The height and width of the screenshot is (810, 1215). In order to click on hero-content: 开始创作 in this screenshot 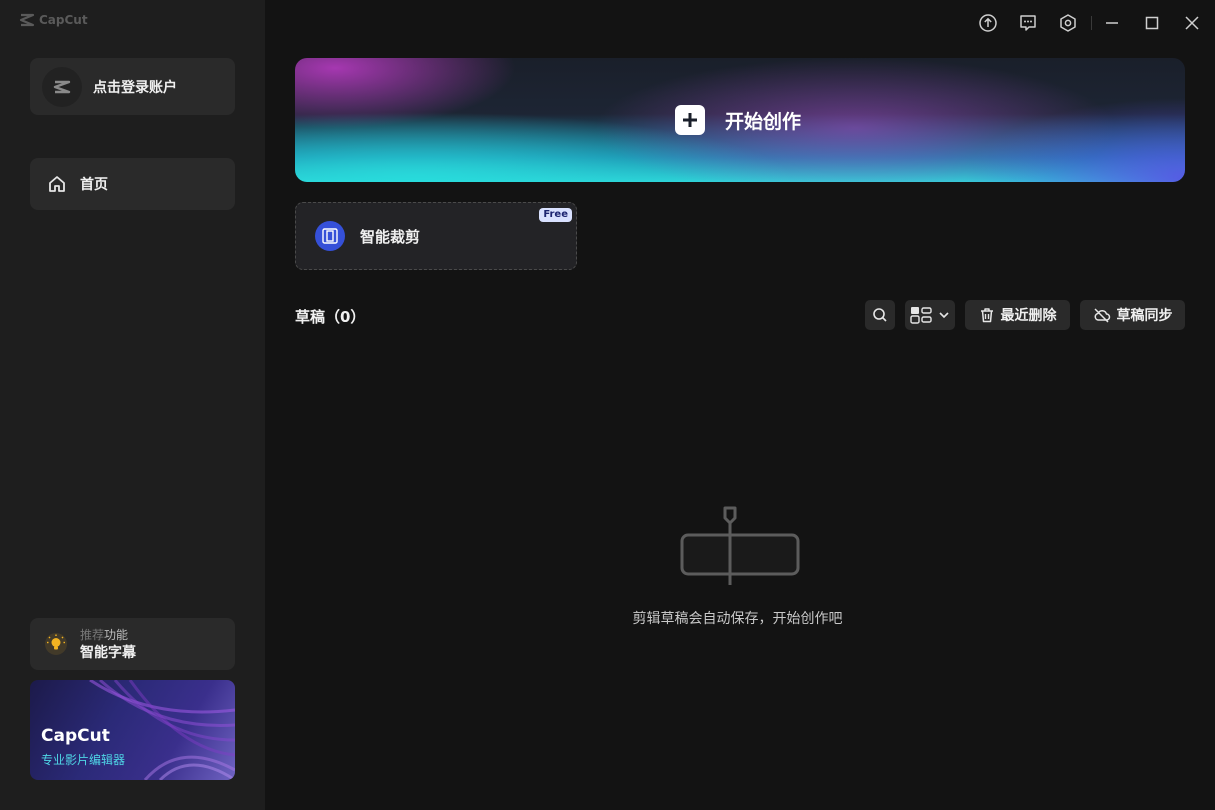, I will do `click(738, 120)`.